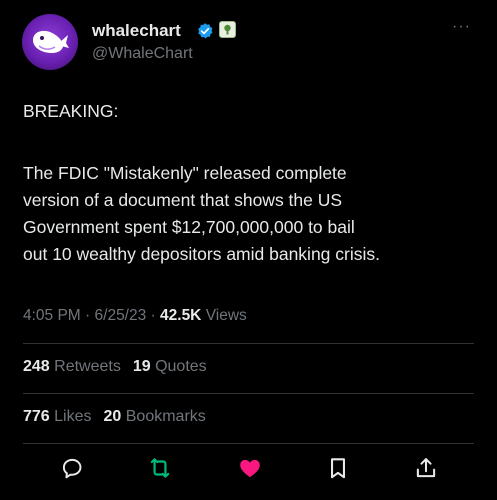 Image resolution: width=497 pixels, height=500 pixels. What do you see at coordinates (250, 111) in the screenshot?
I see `tweet-text-heading: BREAKING:` at bounding box center [250, 111].